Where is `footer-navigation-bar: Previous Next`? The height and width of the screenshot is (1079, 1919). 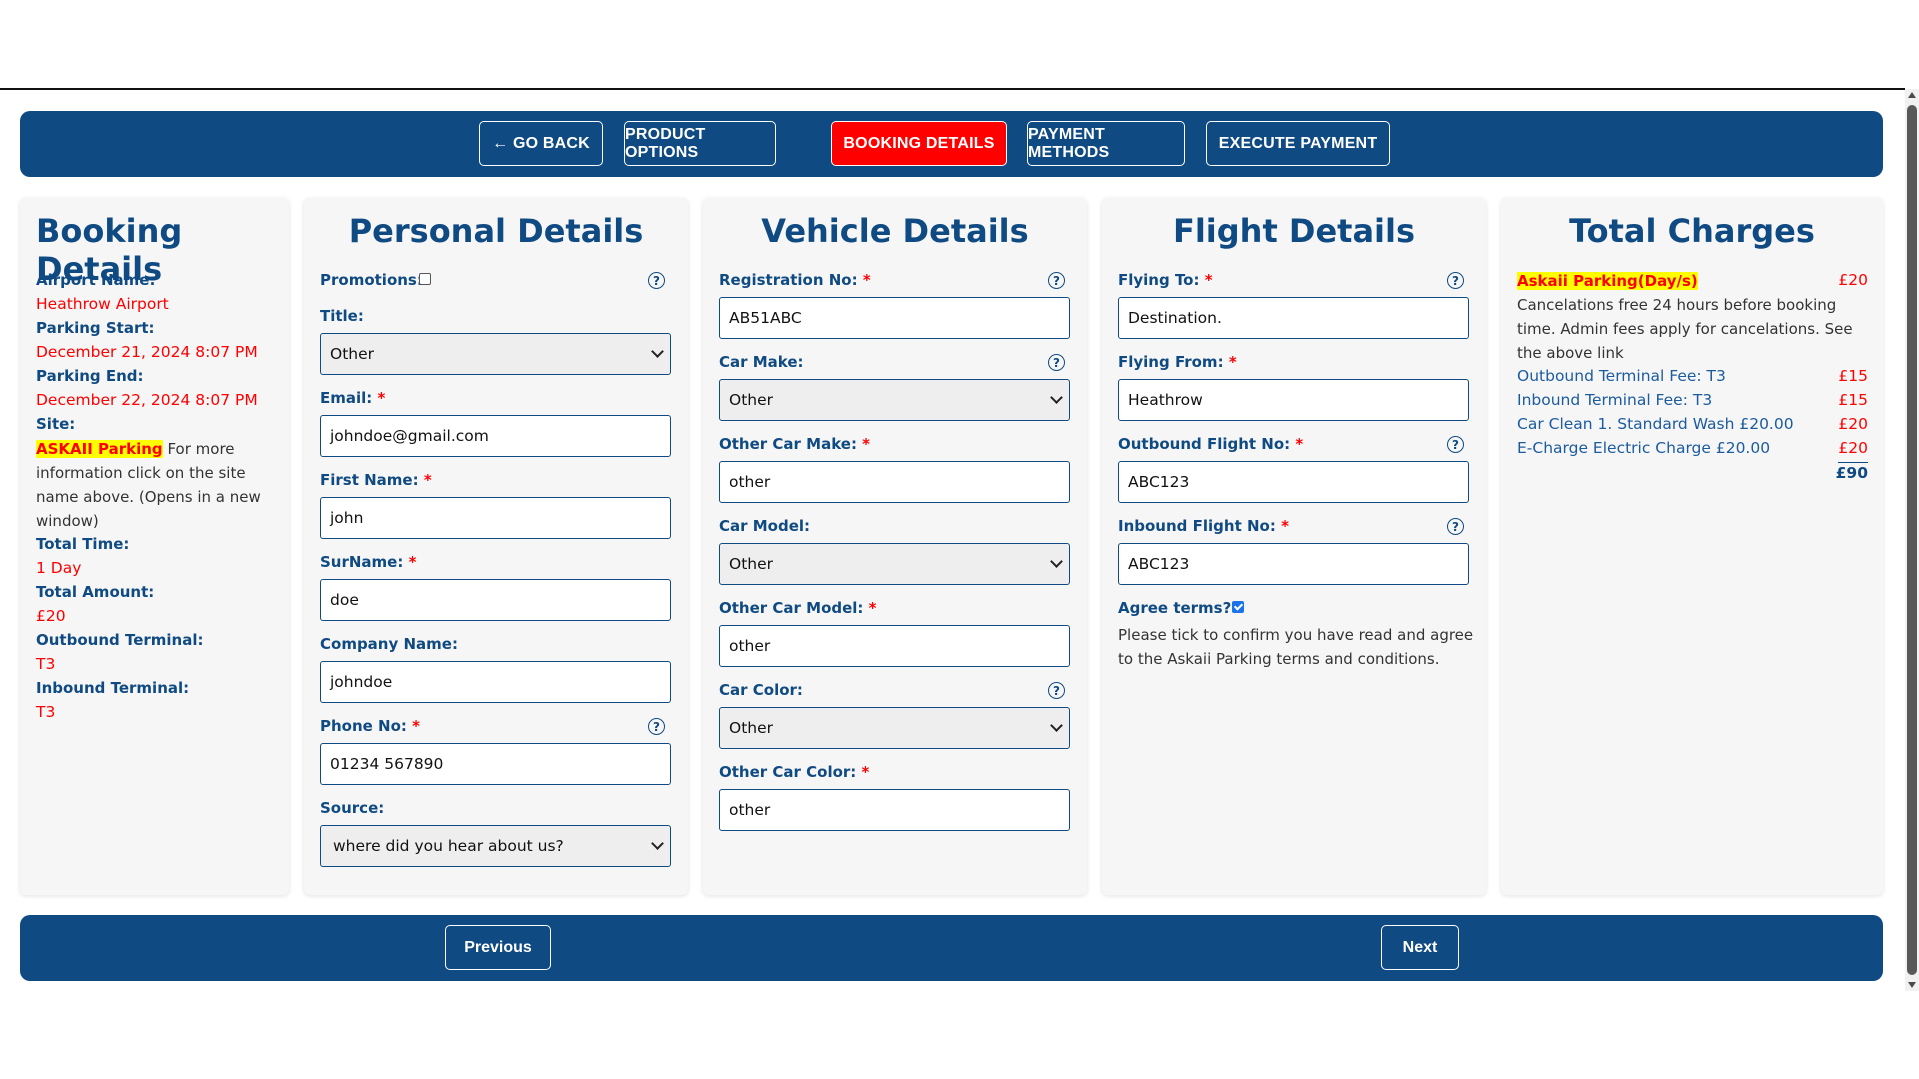 footer-navigation-bar: Previous Next is located at coordinates (951, 948).